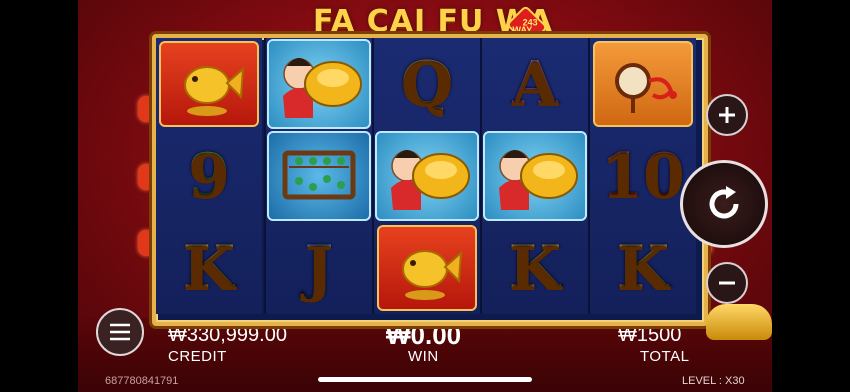 The height and width of the screenshot is (392, 850). I want to click on reel-3: Q, so click(426, 176).